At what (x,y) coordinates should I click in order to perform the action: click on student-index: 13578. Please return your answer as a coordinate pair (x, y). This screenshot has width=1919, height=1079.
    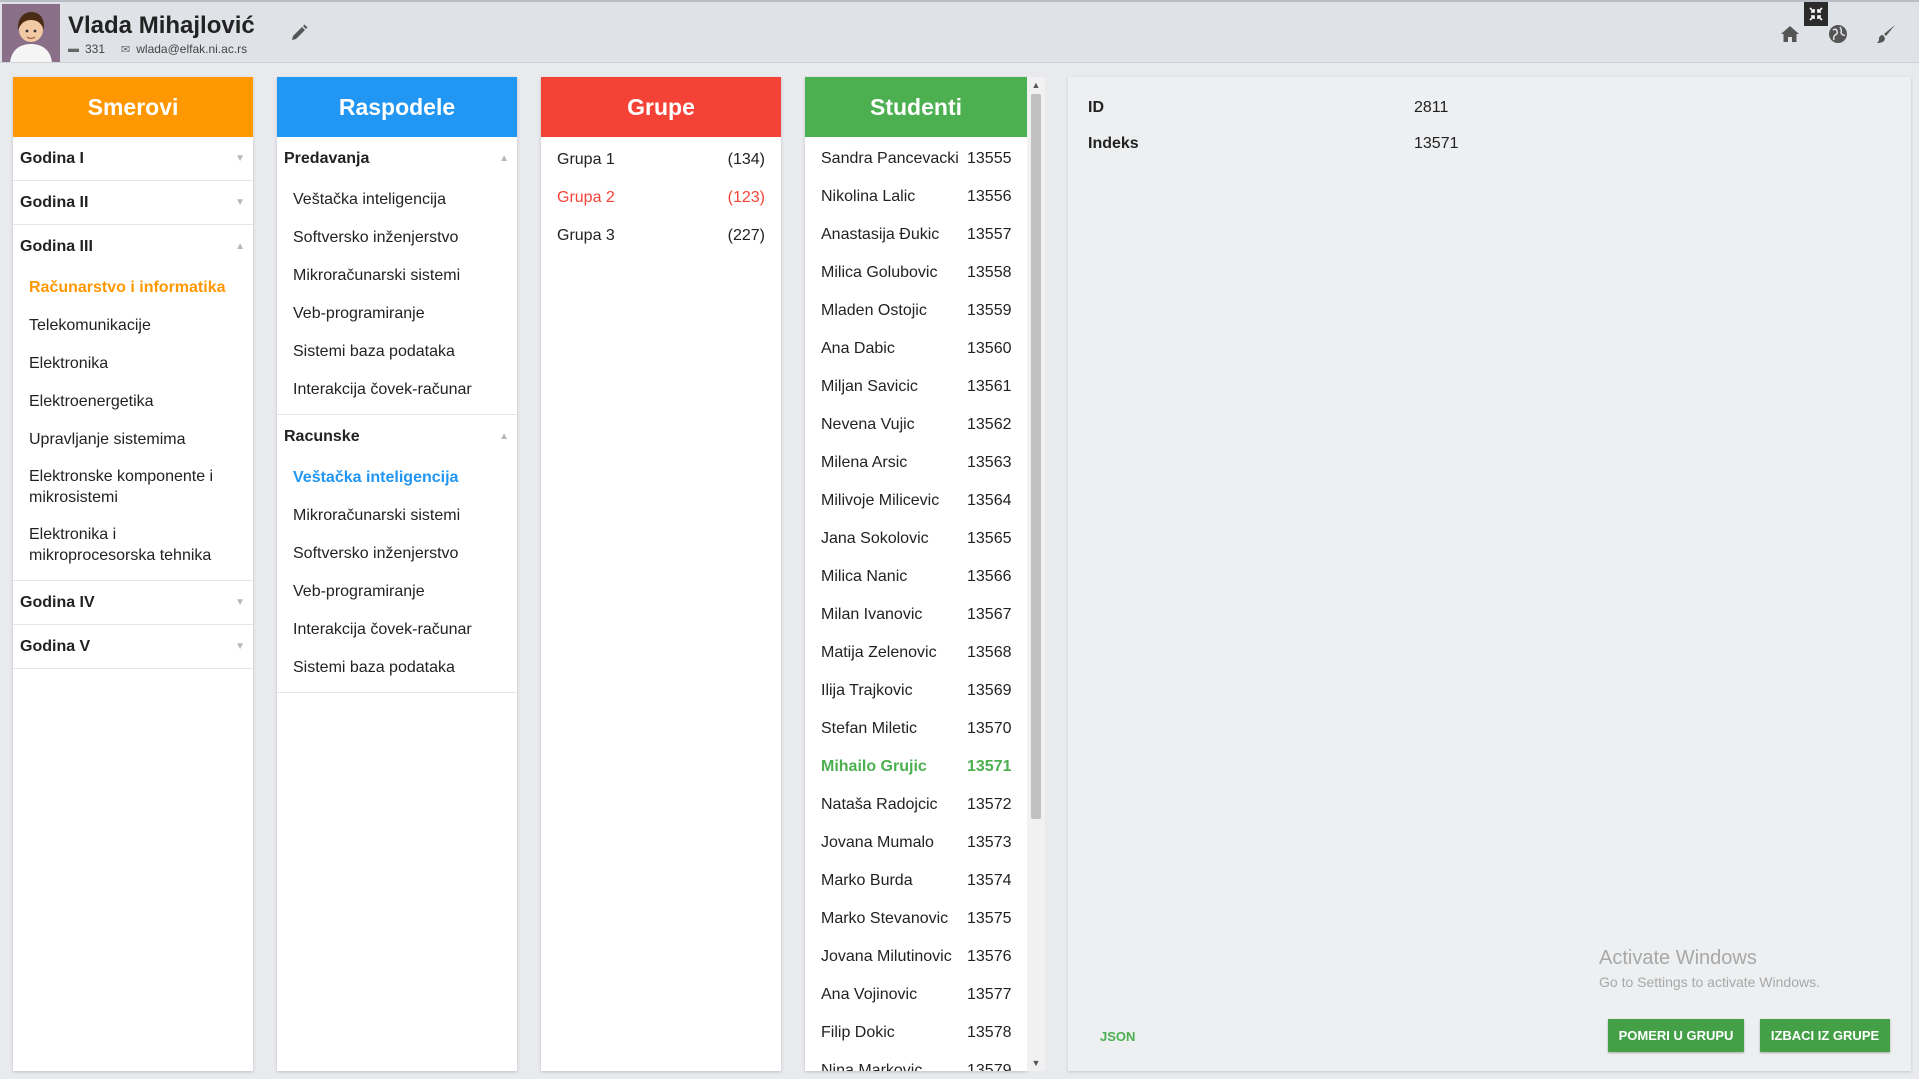
    Looking at the image, I should click on (989, 1032).